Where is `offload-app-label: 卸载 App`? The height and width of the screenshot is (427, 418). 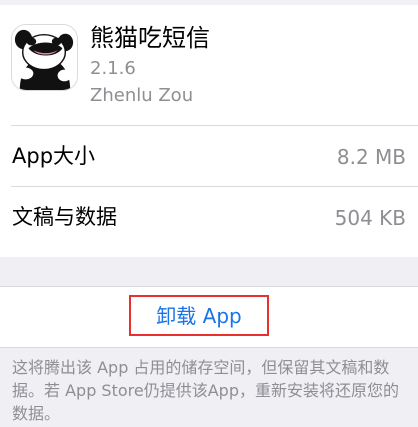
offload-app-label: 卸载 App is located at coordinates (199, 315).